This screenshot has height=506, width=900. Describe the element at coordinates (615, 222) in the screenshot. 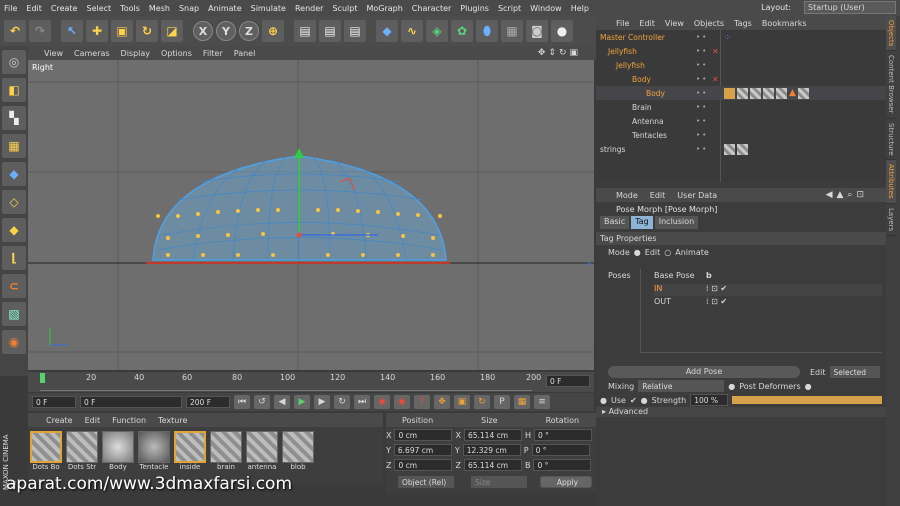

I see `tab-basic: Basic` at that location.